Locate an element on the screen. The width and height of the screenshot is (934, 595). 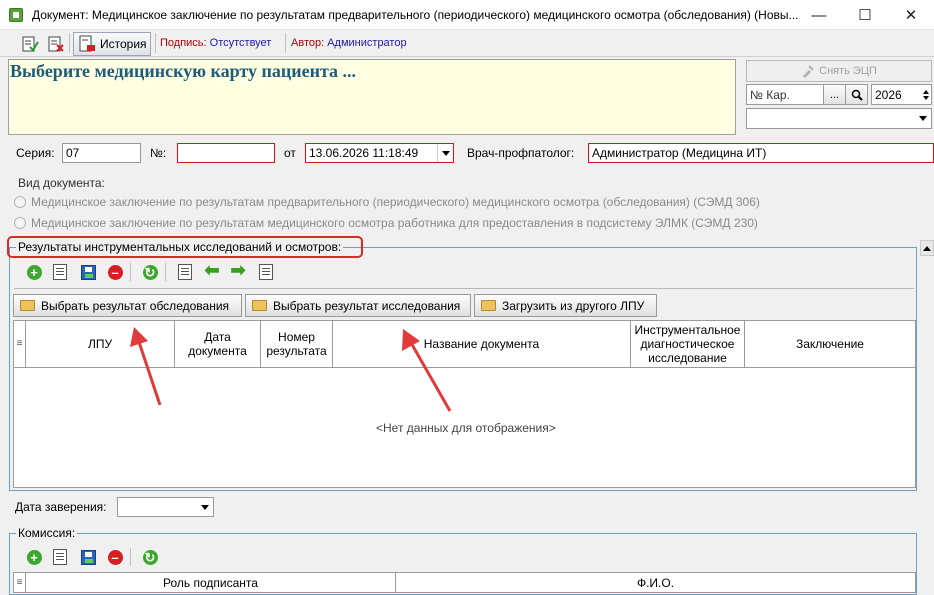
series-label: Серия: is located at coordinates (35, 153).